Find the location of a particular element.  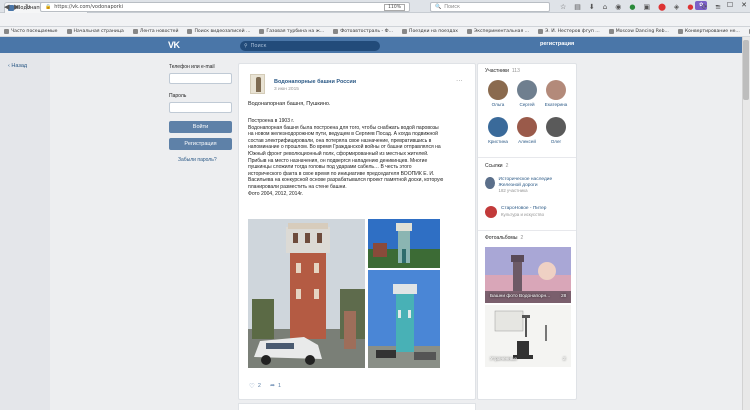

like-button: ♡ 2 is located at coordinates (255, 386).